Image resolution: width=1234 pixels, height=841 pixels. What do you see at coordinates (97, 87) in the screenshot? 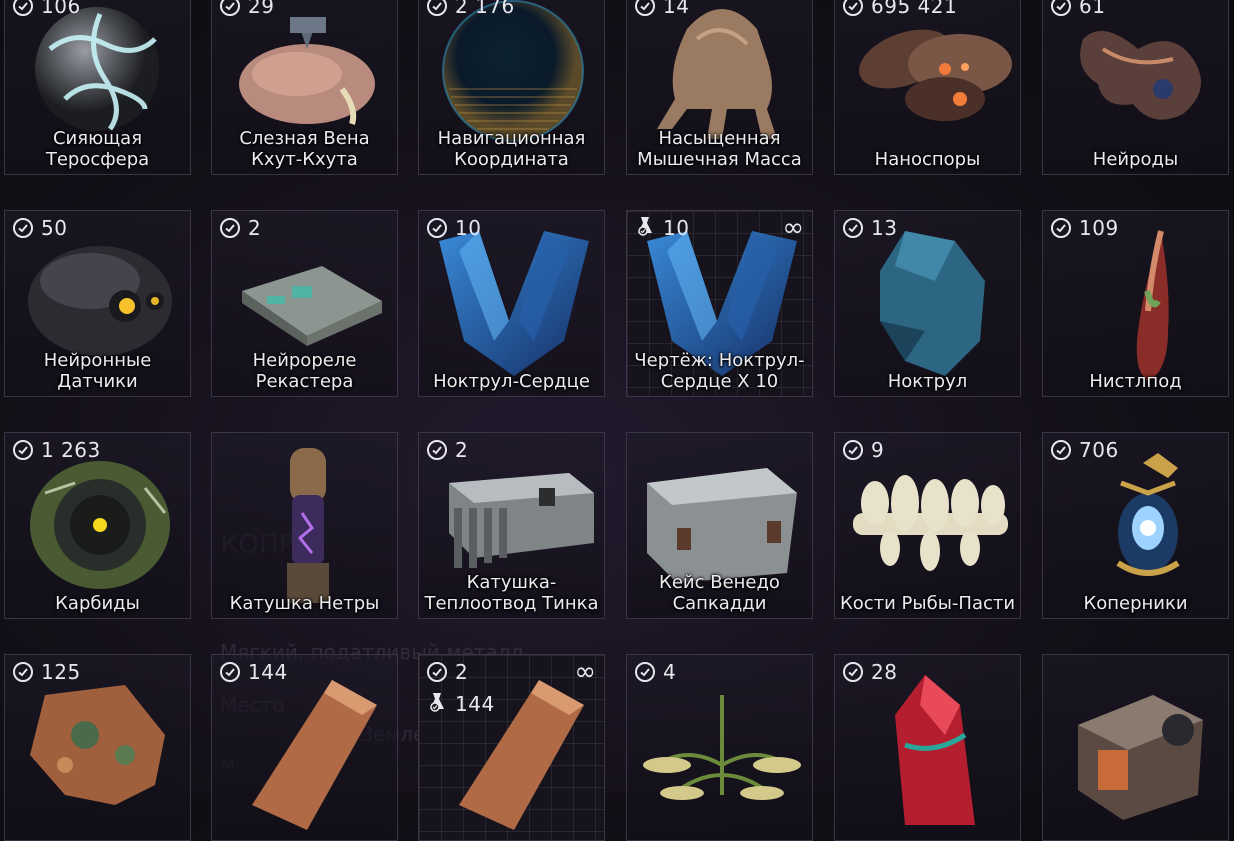
I see `inventory-item-card: 106 Сияющая Теросфера` at bounding box center [97, 87].